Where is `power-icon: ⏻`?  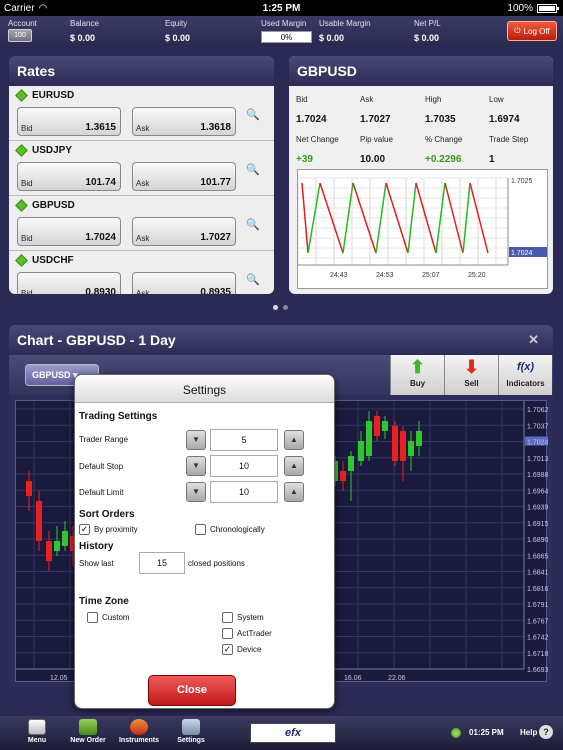 power-icon: ⏻ is located at coordinates (517, 30).